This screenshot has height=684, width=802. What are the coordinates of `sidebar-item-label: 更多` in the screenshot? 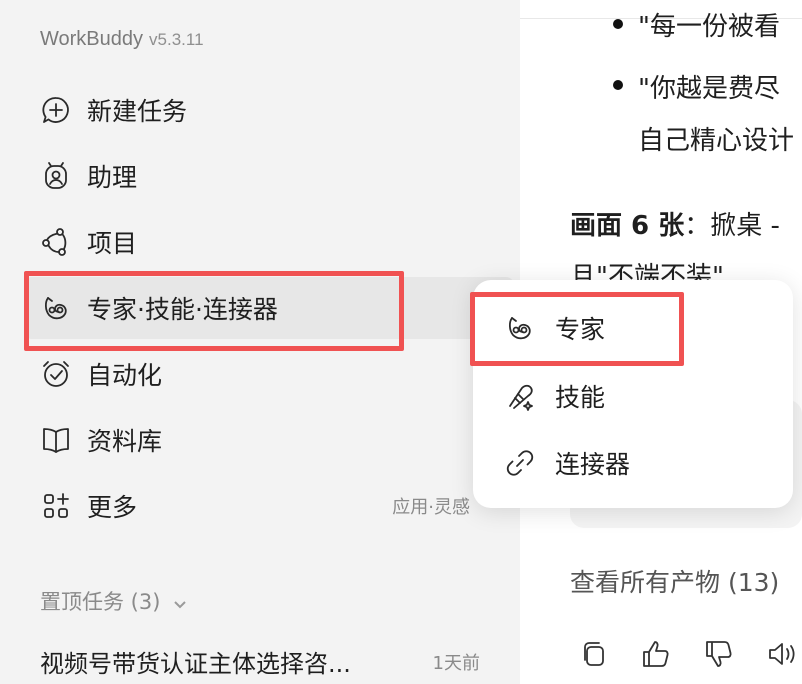 It's located at (112, 507).